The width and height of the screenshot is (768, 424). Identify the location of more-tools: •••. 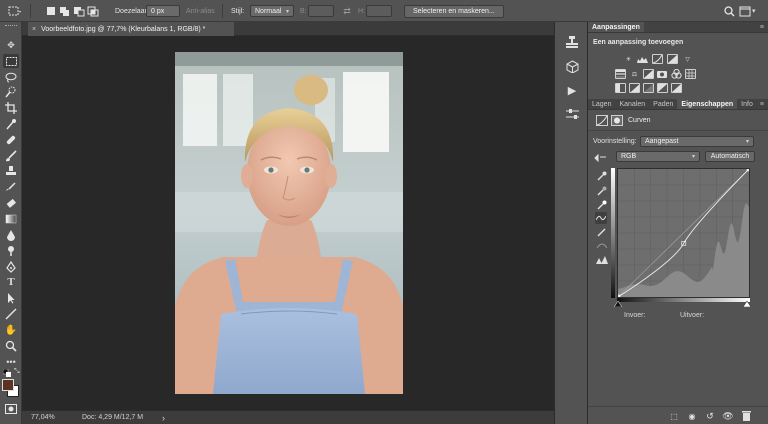
(11, 362).